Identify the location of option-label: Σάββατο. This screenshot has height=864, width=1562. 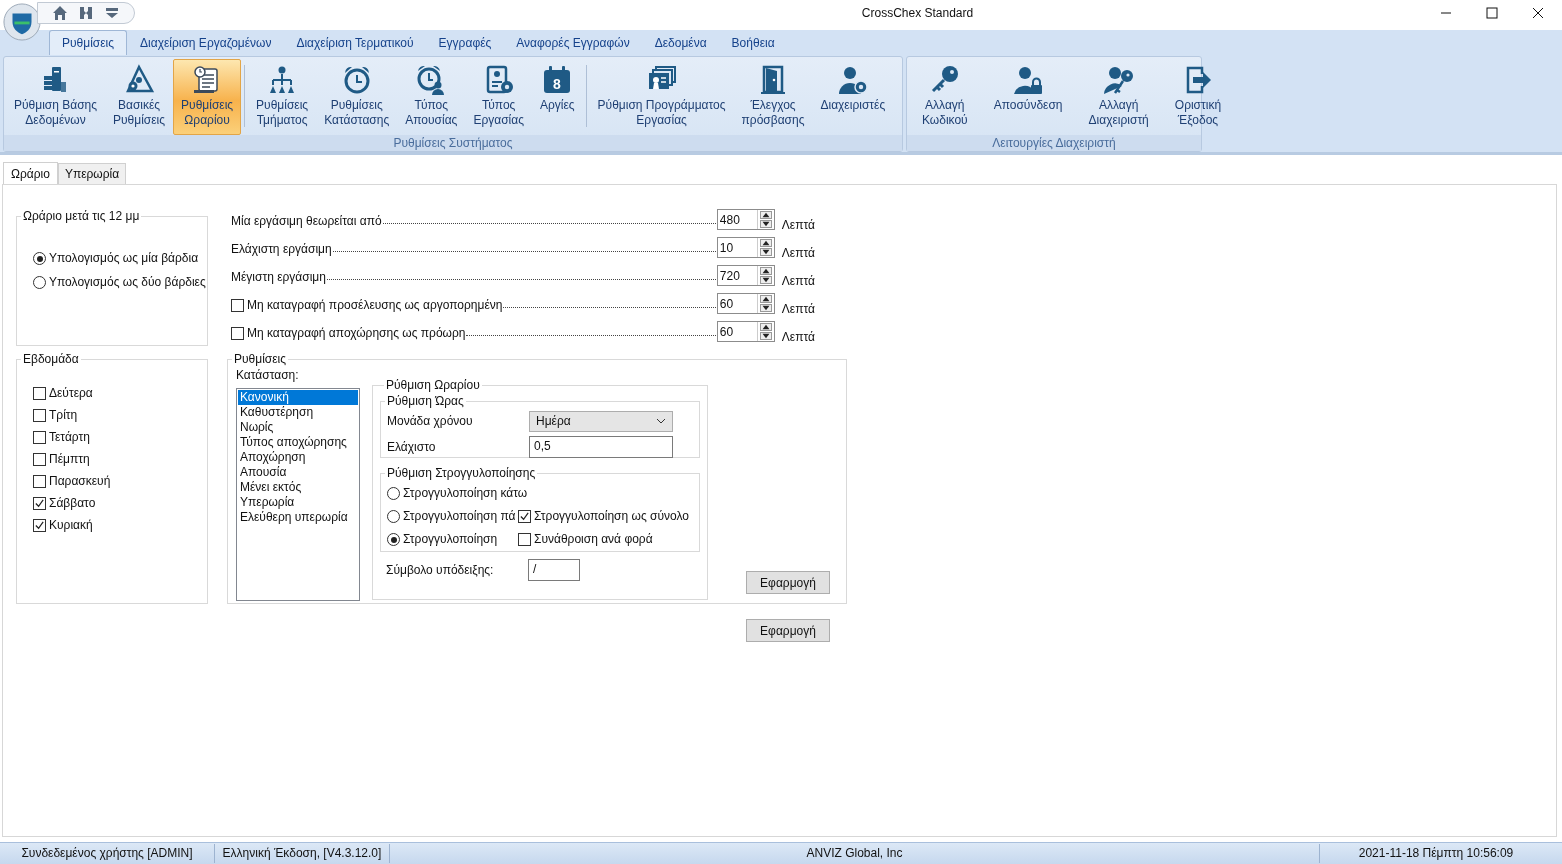
(72, 503).